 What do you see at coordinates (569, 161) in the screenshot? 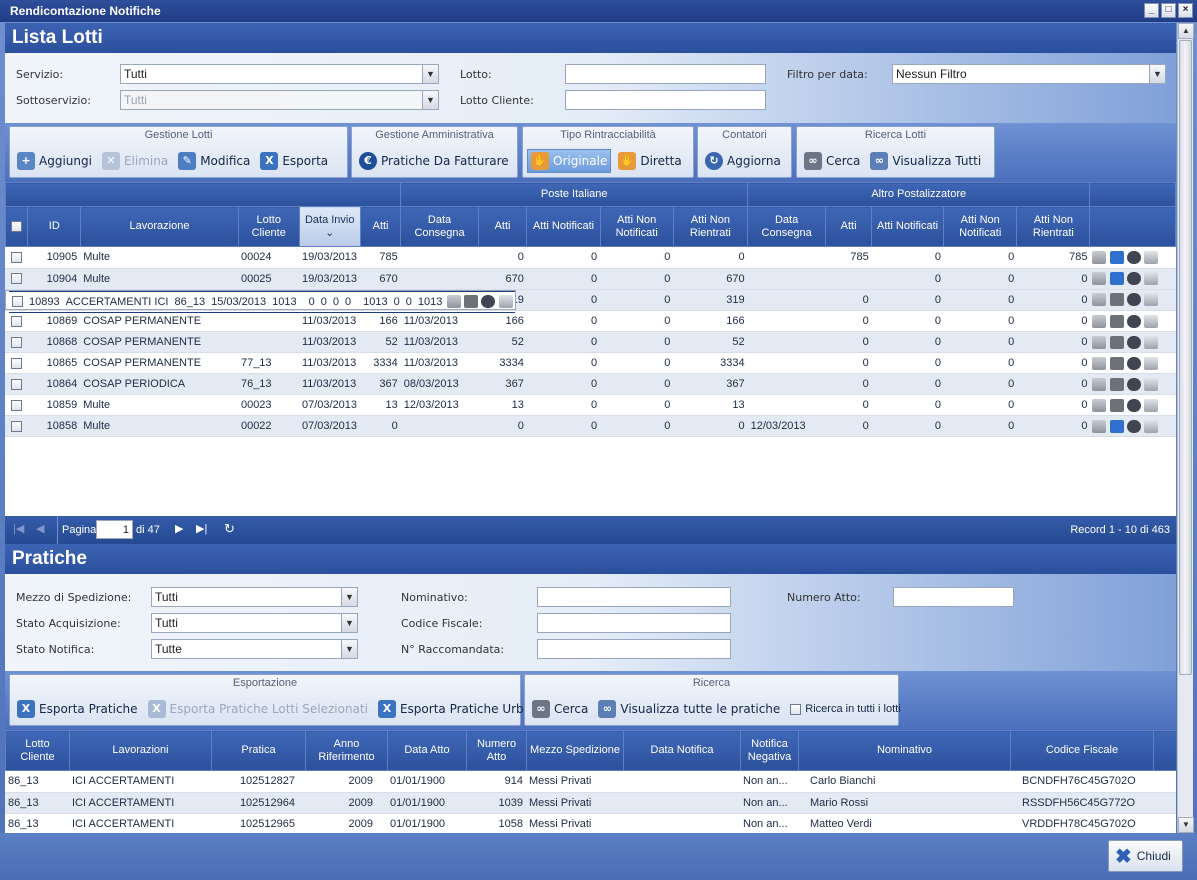
I see `originale-button: ✋ Originale` at bounding box center [569, 161].